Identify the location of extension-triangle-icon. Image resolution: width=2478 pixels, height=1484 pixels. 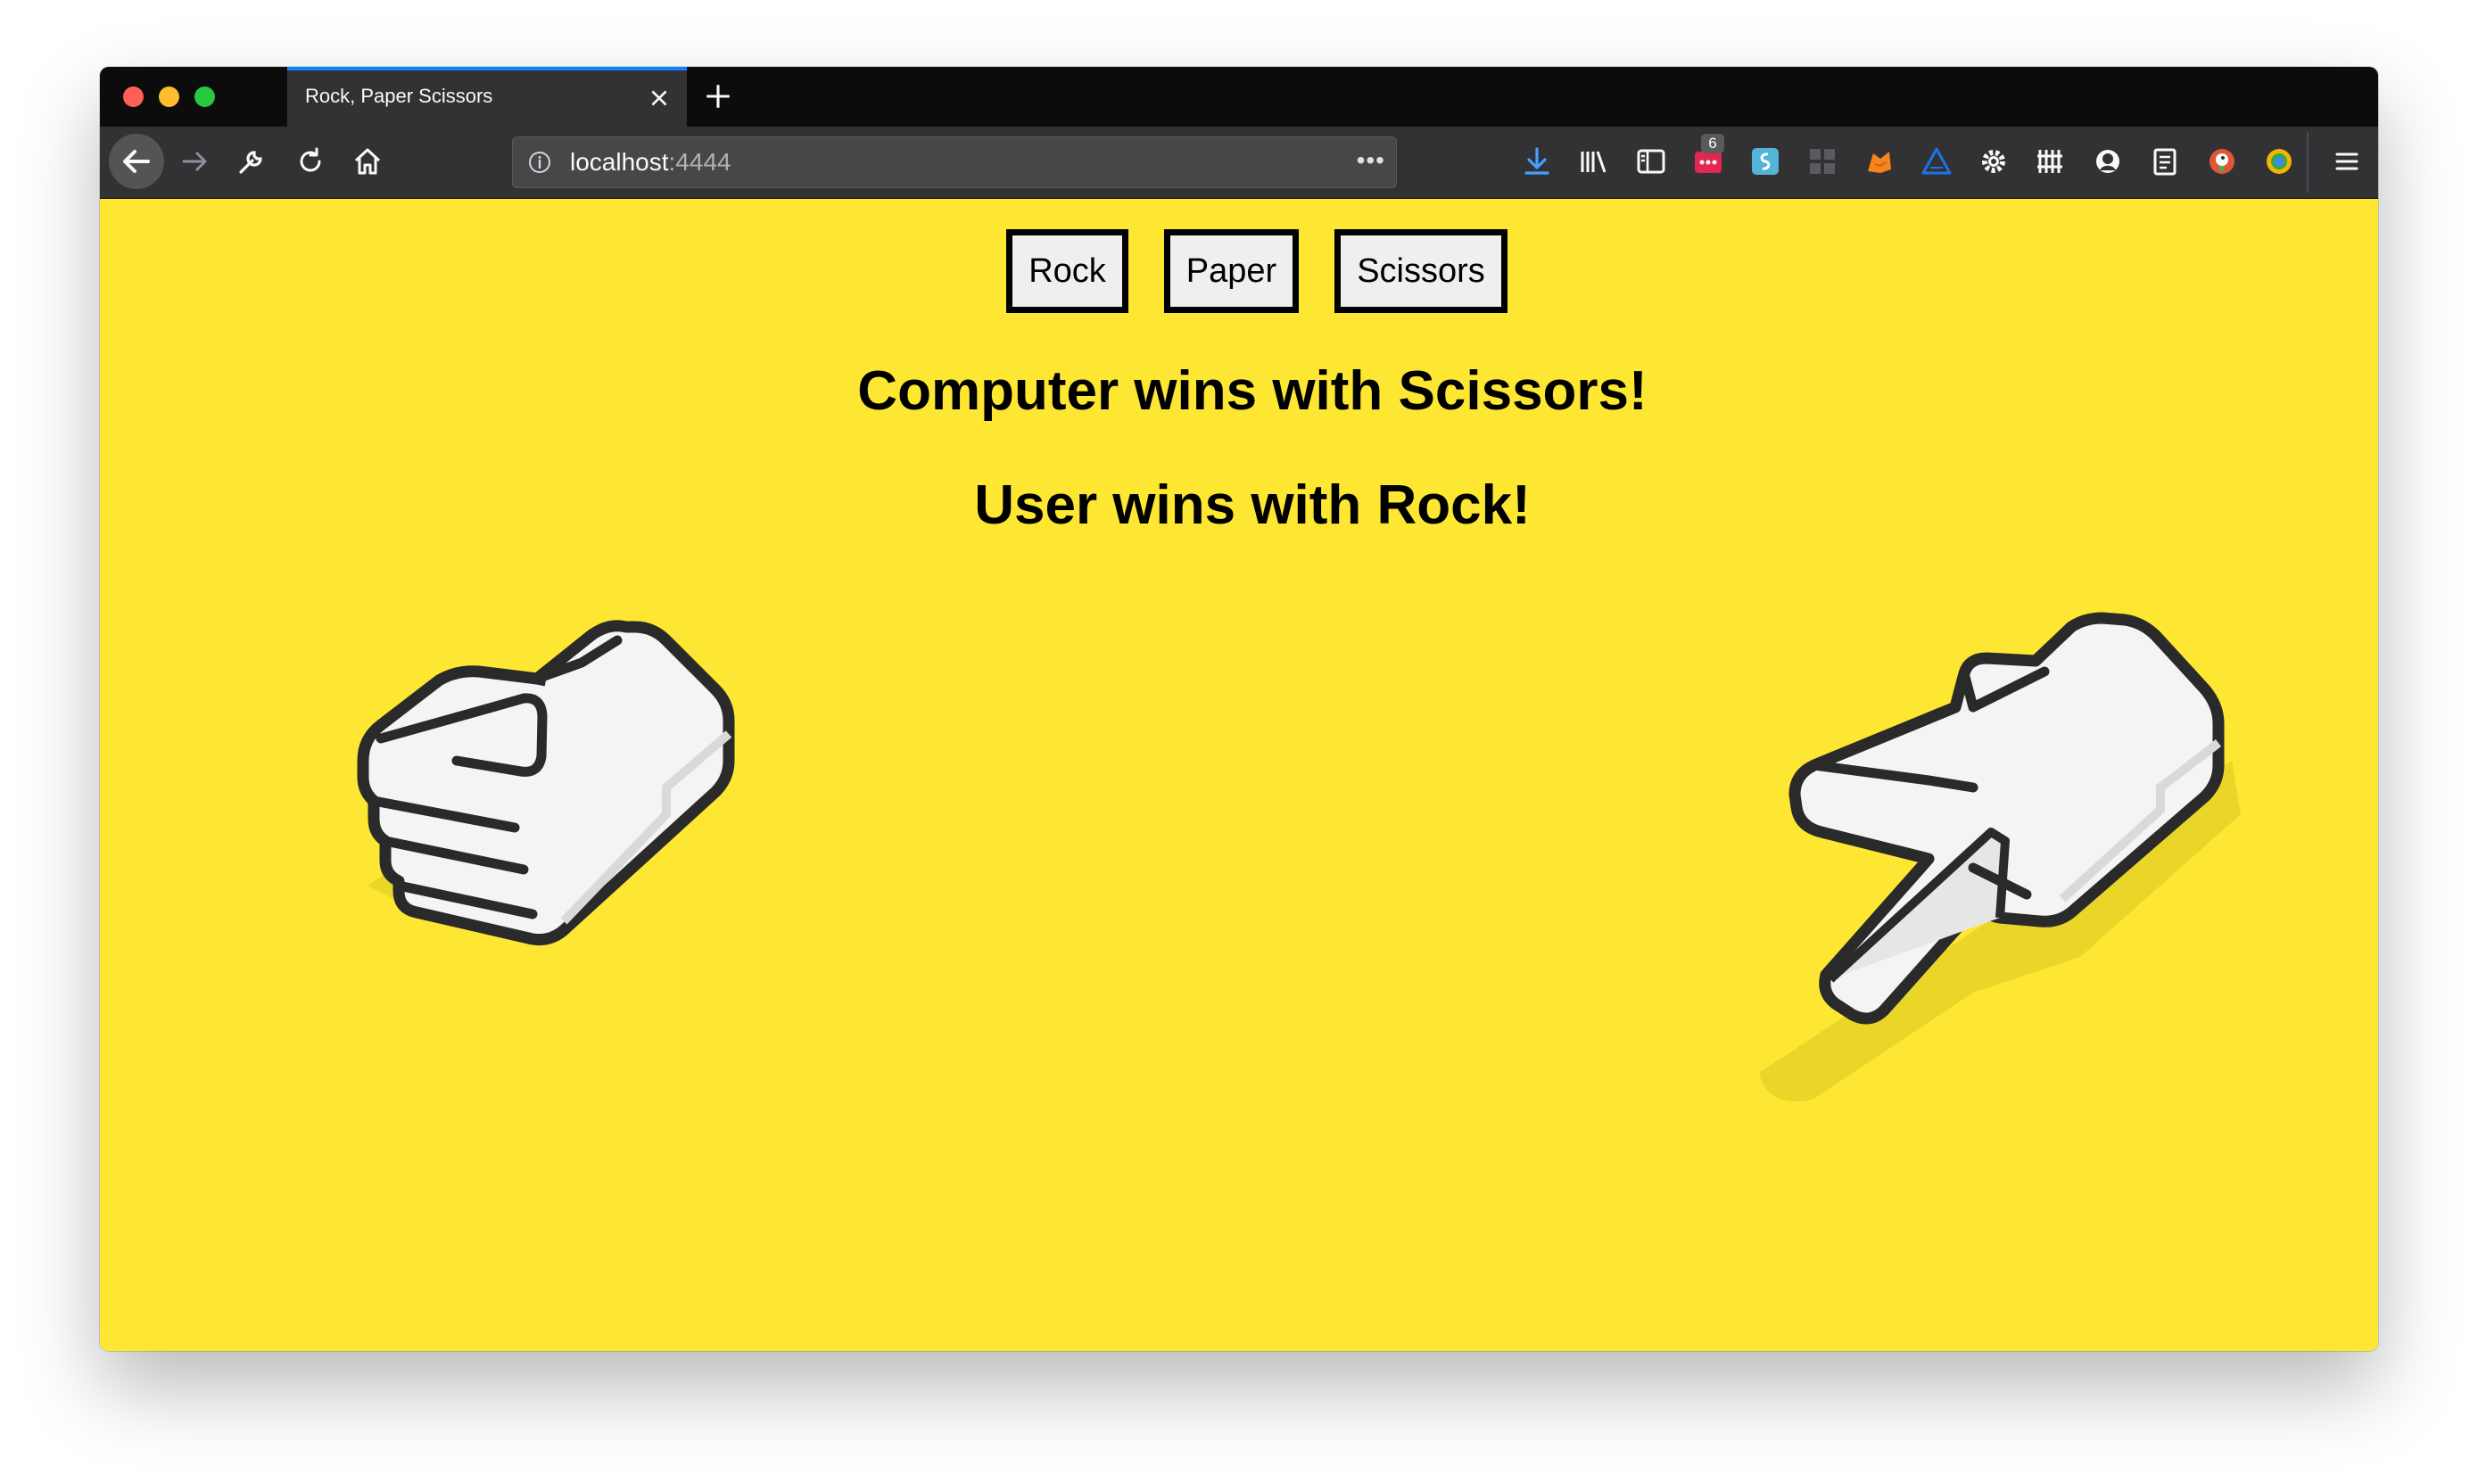
(1936, 161).